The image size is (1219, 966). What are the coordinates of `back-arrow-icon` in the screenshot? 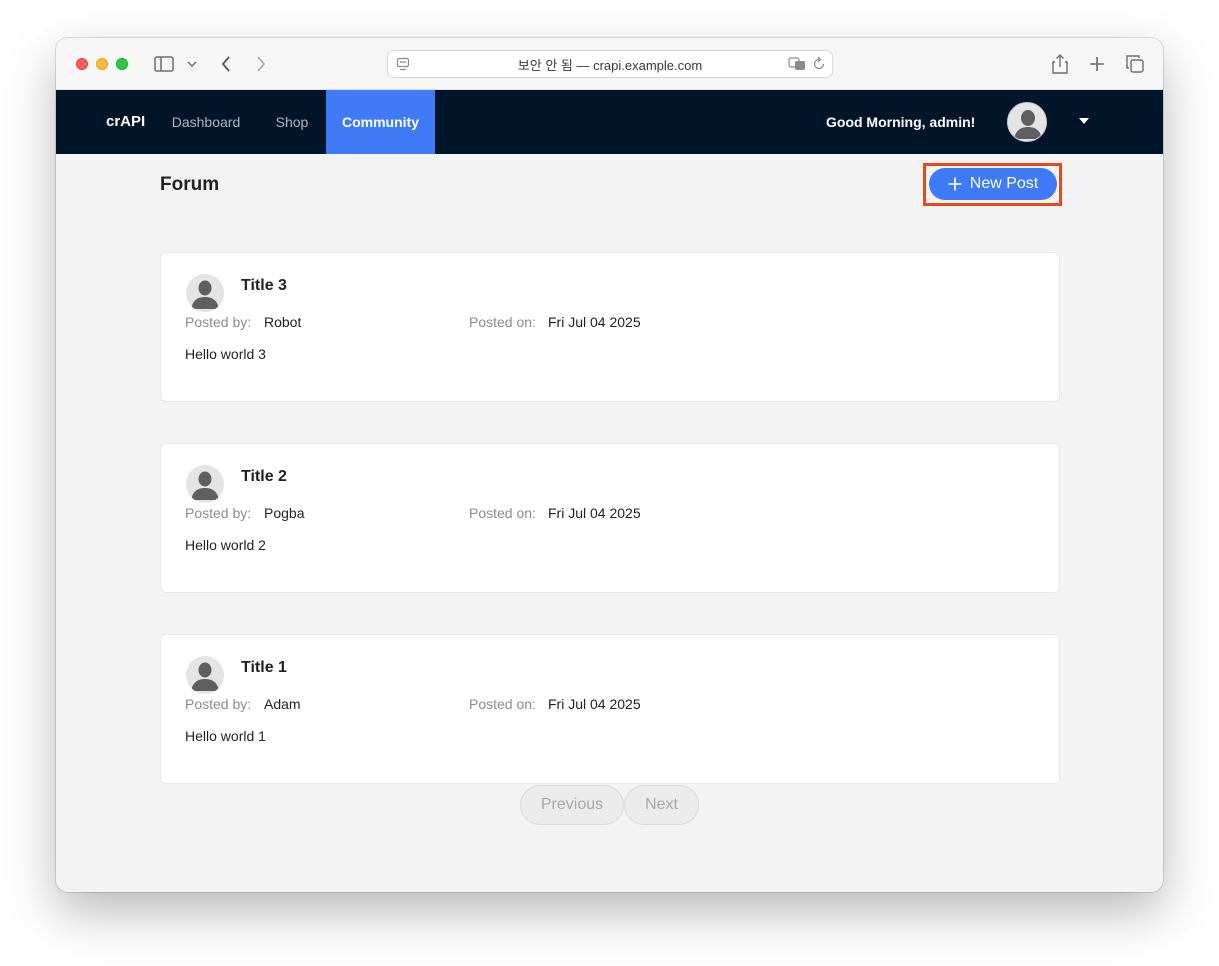 It's located at (226, 64).